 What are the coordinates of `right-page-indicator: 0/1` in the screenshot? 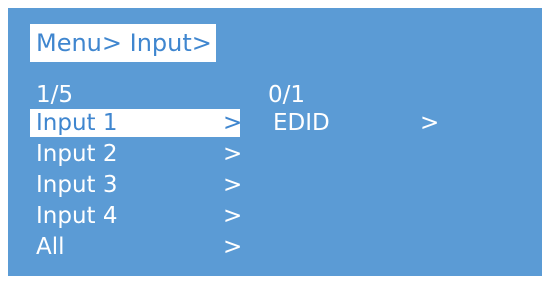 It's located at (287, 95).